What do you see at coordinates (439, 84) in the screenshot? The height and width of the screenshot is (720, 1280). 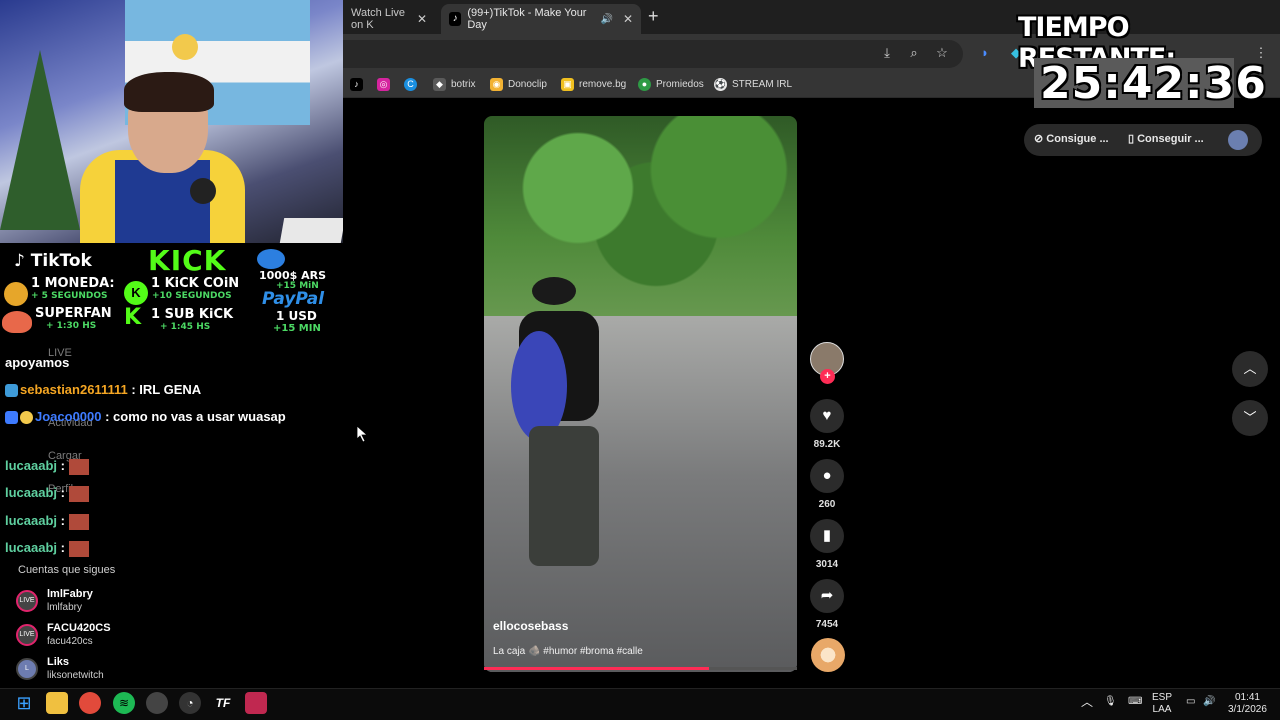 I see `diamond-icon: ◆` at bounding box center [439, 84].